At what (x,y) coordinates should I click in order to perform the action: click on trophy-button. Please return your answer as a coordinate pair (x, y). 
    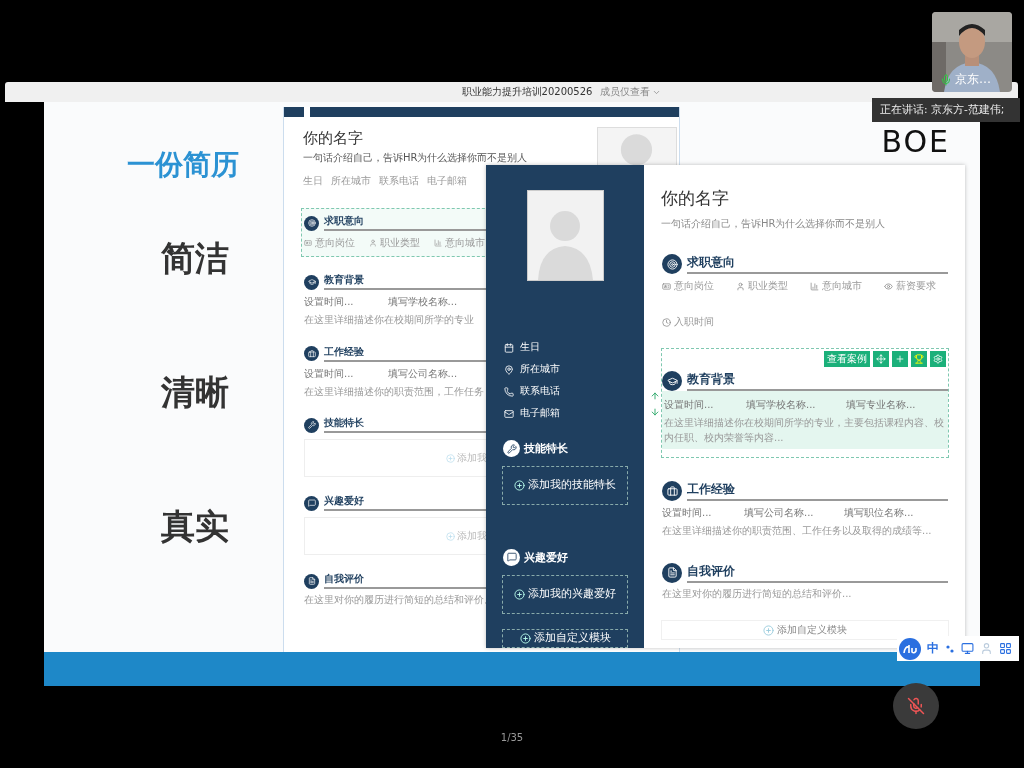
    Looking at the image, I should click on (919, 359).